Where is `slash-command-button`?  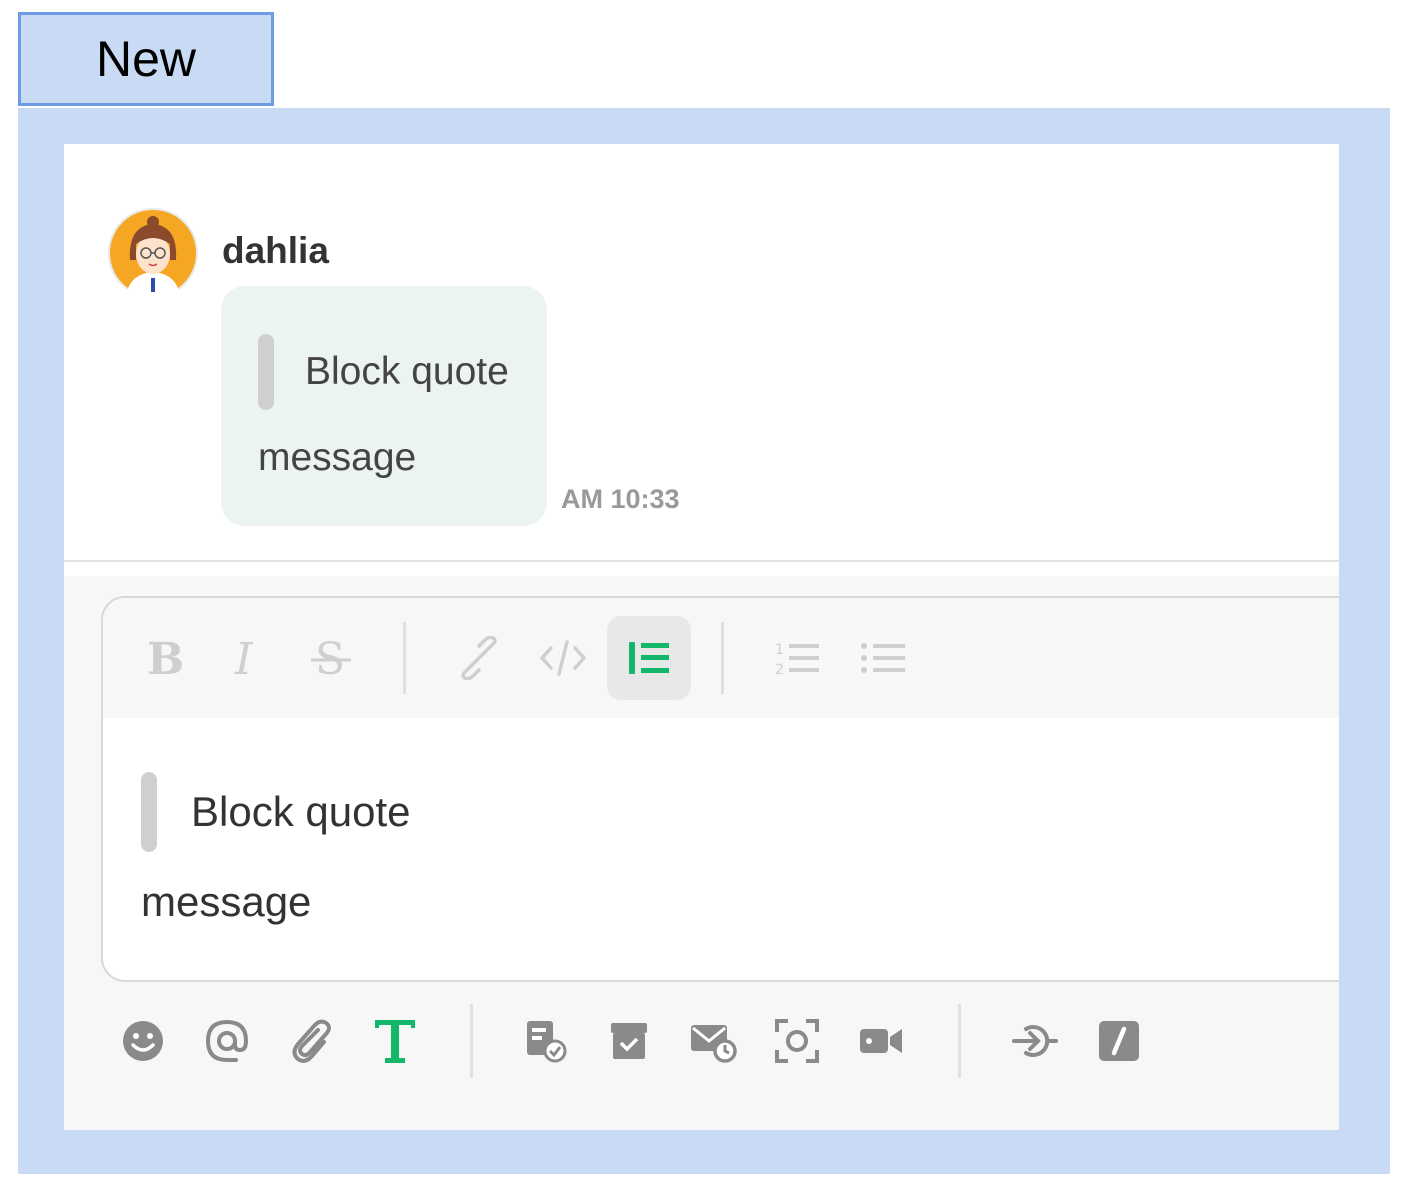 slash-command-button is located at coordinates (1119, 1041).